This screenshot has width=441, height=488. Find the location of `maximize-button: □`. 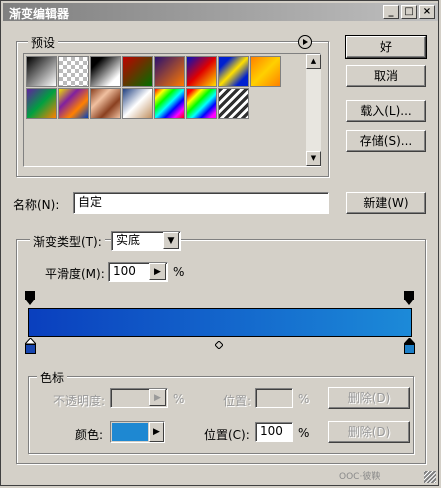

maximize-button: □ is located at coordinates (409, 12).